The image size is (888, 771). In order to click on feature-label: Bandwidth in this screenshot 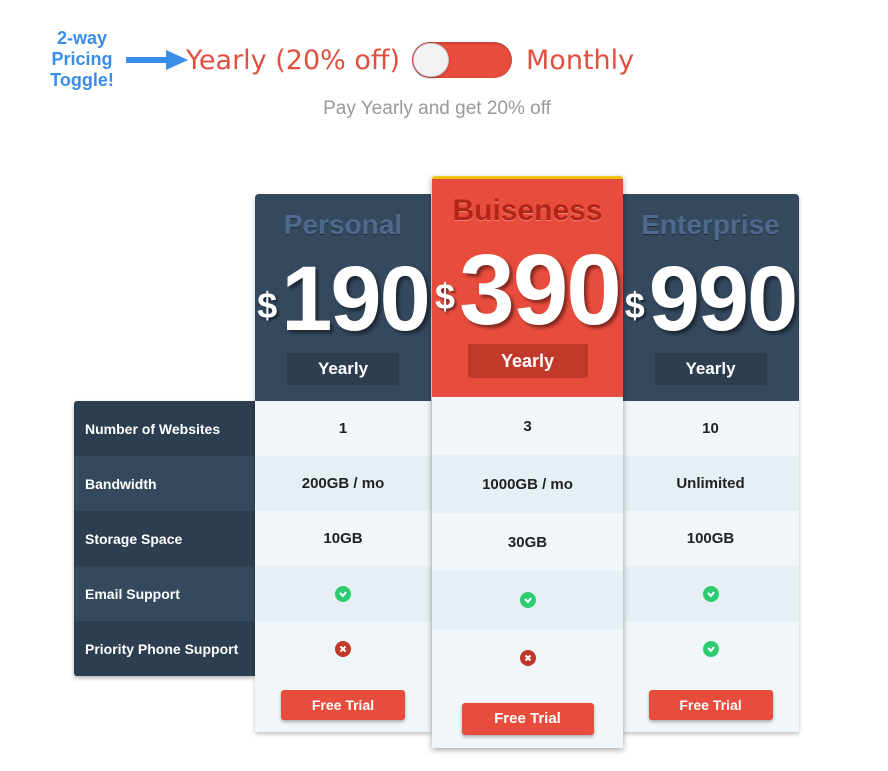, I will do `click(164, 483)`.